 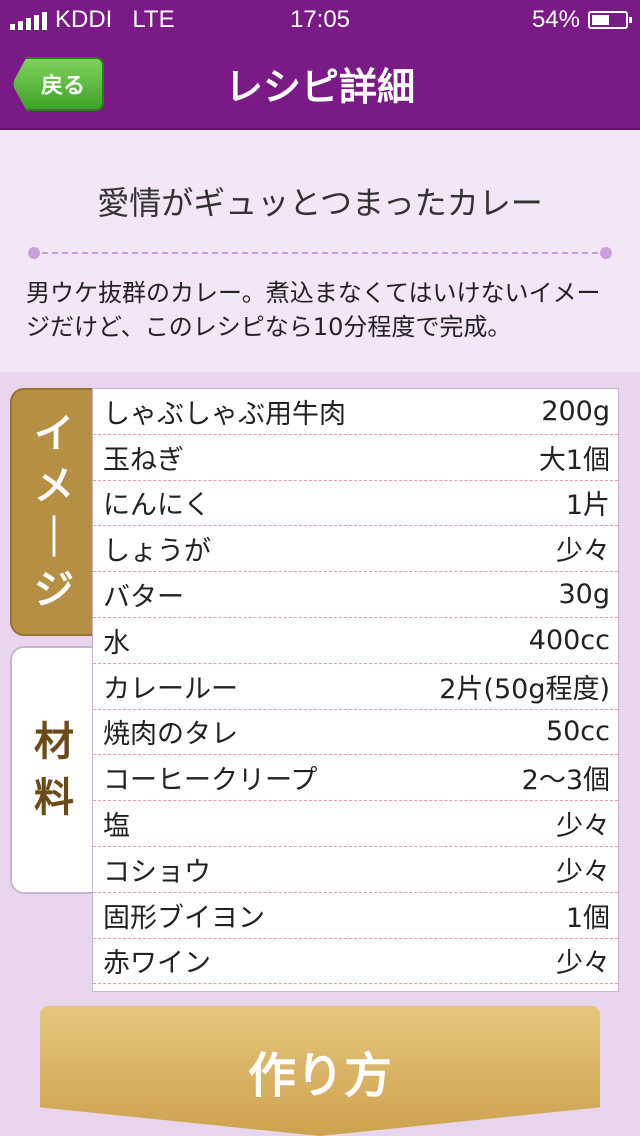 I want to click on ingredient-amount: 50cc, so click(x=577, y=732).